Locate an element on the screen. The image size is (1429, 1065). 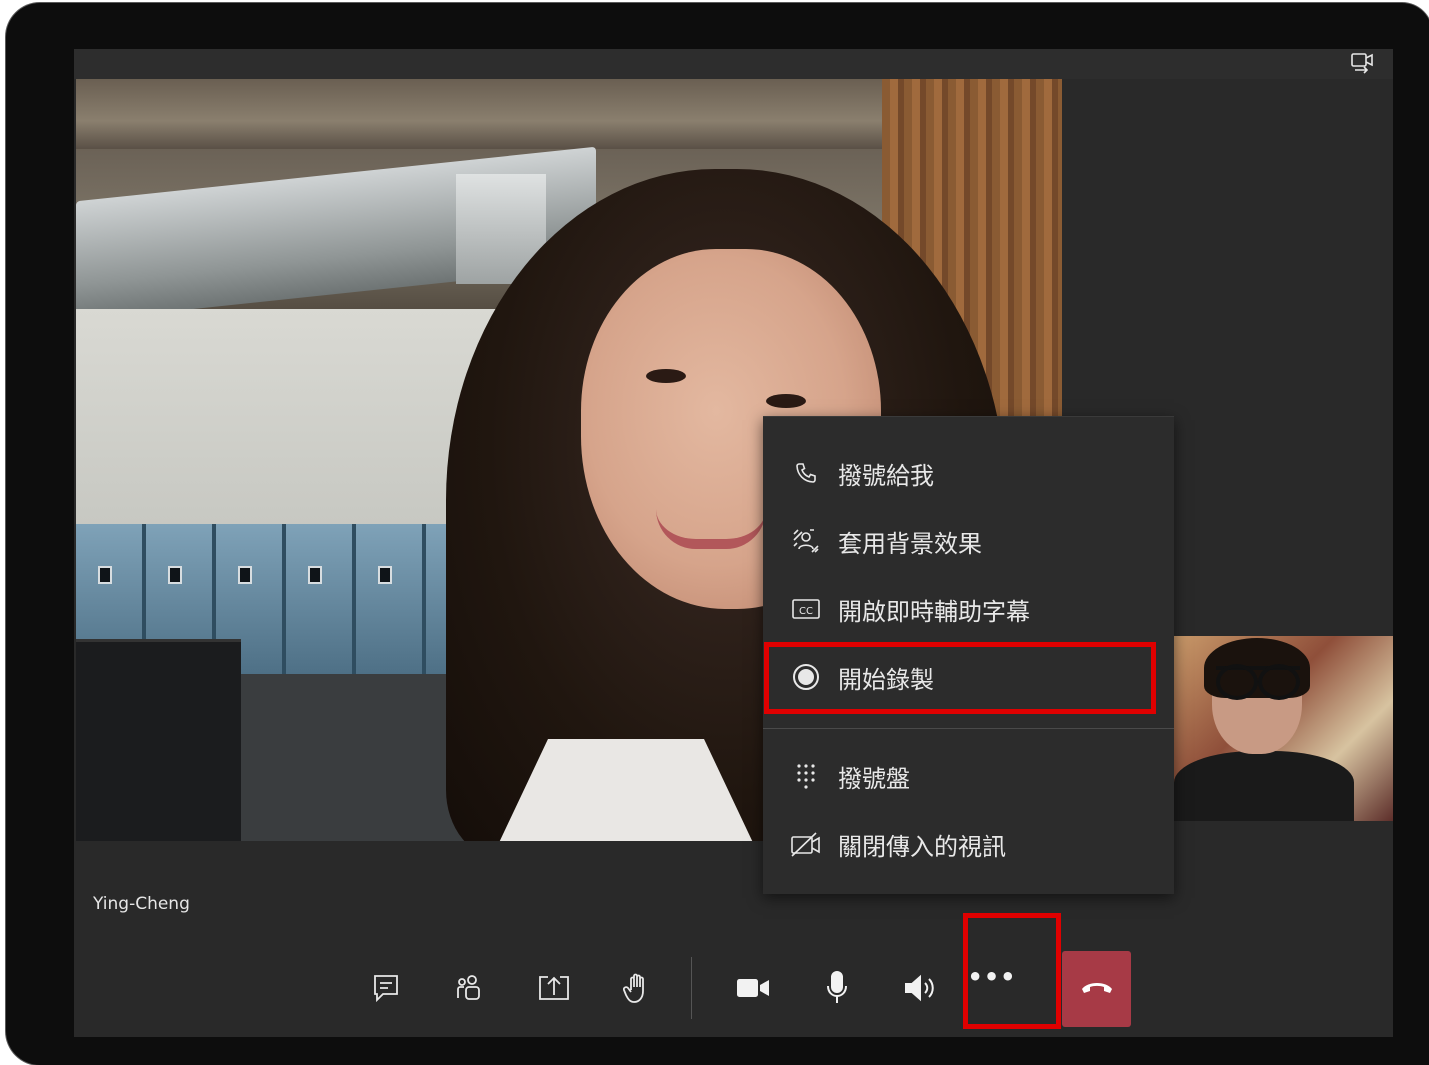
menu-item-label: 撥號盤 is located at coordinates (874, 778).